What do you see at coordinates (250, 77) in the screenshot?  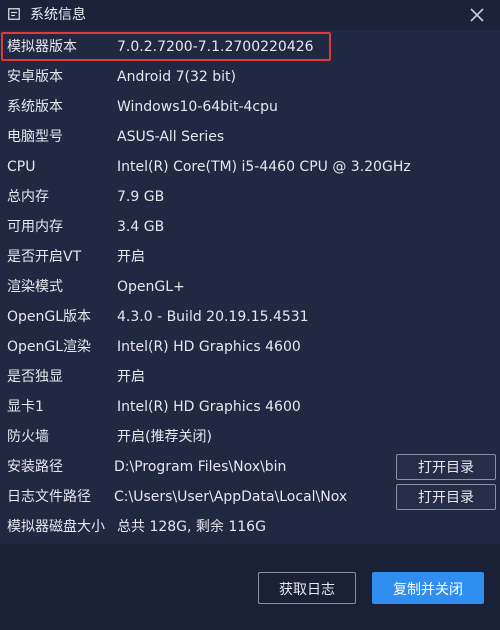 I see `info-row-android-version: 安卓版本 Android 7(32 bit)` at bounding box center [250, 77].